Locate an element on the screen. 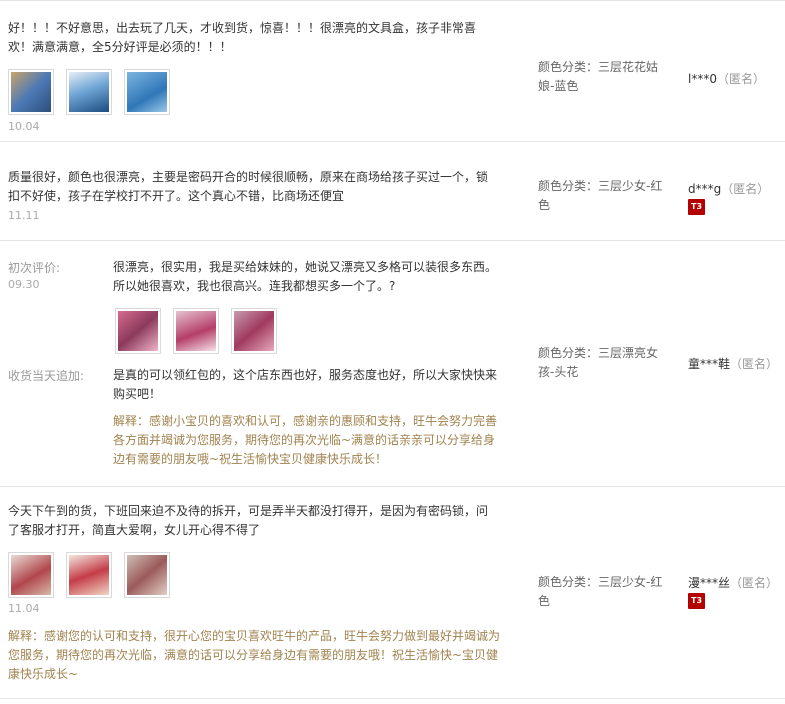 Image resolution: width=785 pixels, height=704 pixels. reviewer-nickname: d***g is located at coordinates (705, 189).